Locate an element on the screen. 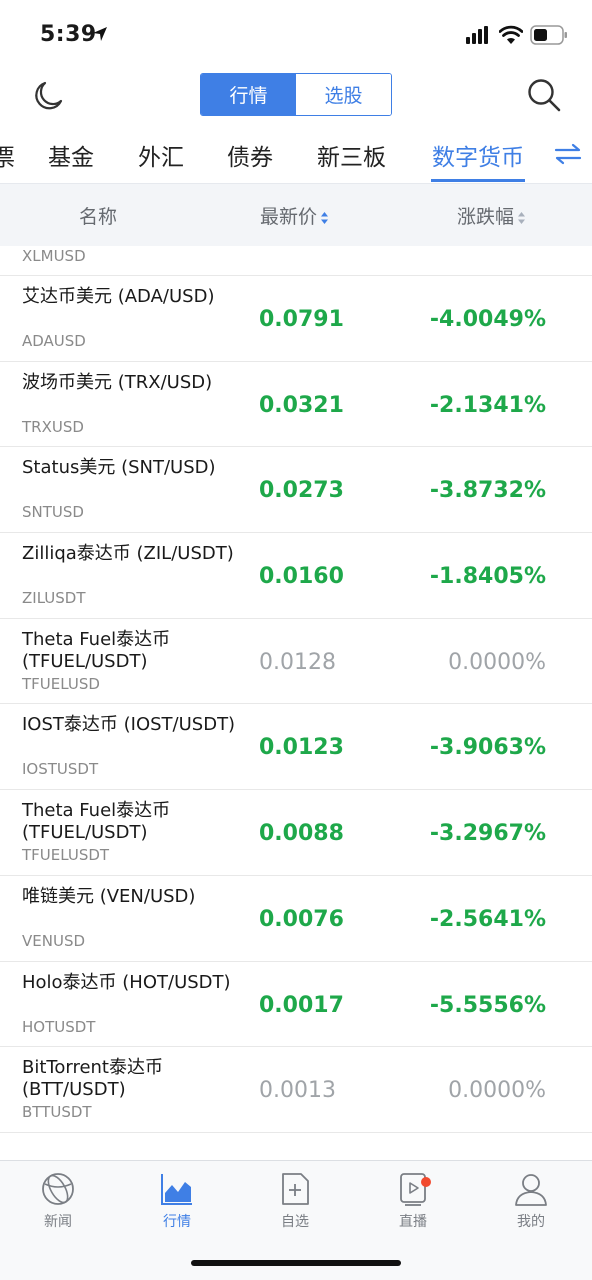 This screenshot has height=1280, width=592. change-percent: -3.2967% is located at coordinates (487, 834).